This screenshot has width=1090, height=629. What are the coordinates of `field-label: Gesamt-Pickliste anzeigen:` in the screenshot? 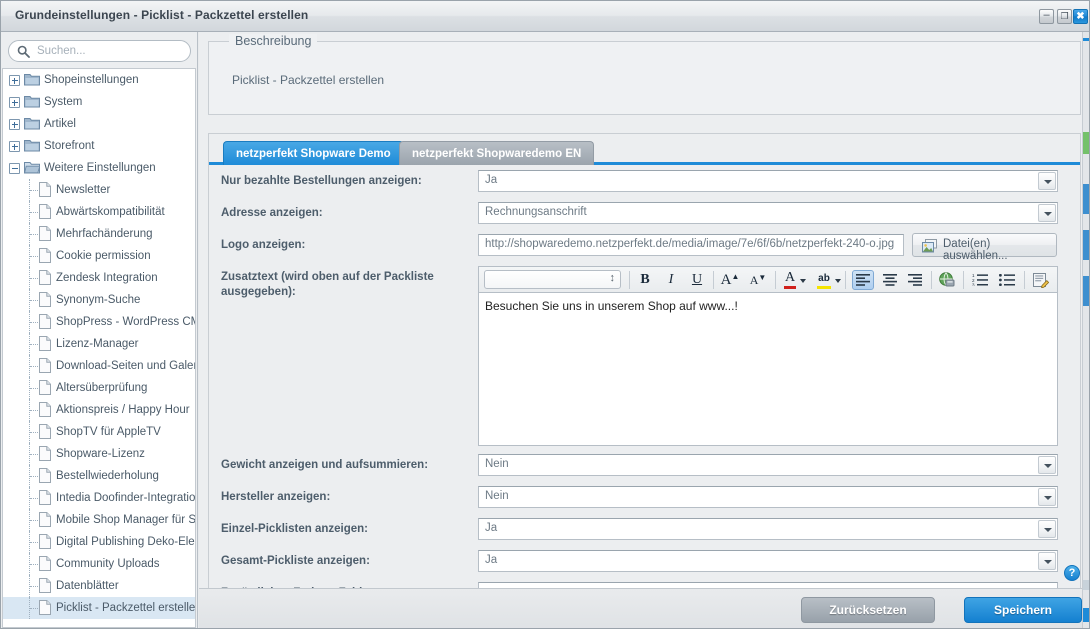 It's located at (295, 561).